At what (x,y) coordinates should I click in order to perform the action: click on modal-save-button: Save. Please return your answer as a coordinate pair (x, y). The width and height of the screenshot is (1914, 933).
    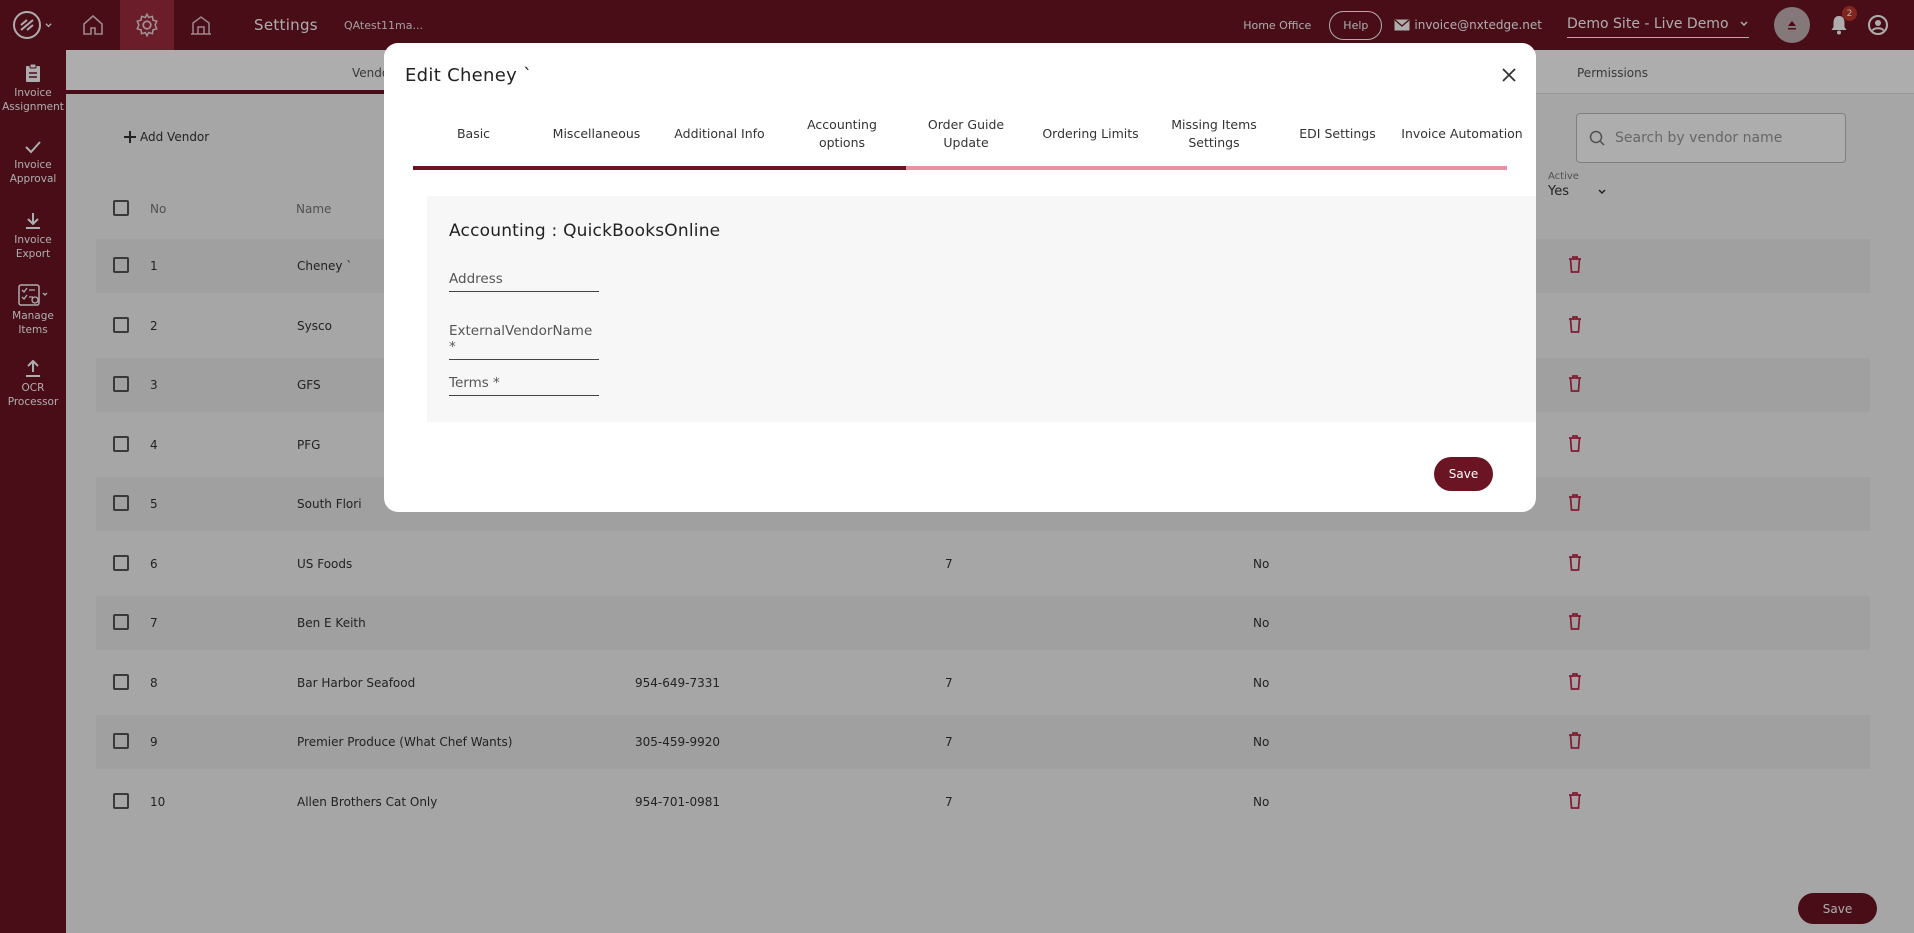
    Looking at the image, I should click on (1463, 474).